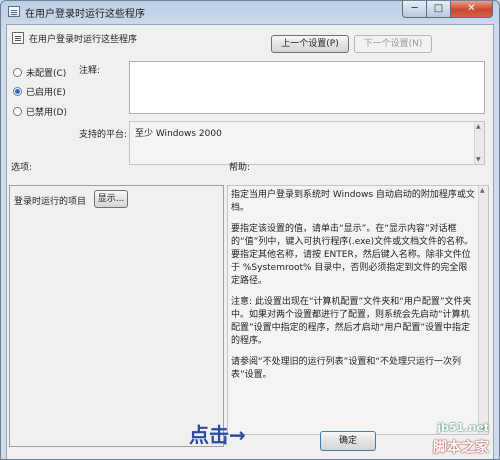 Image resolution: width=500 pixels, height=460 pixels. I want to click on next-setting-button: 下一个设置(N), so click(393, 44).